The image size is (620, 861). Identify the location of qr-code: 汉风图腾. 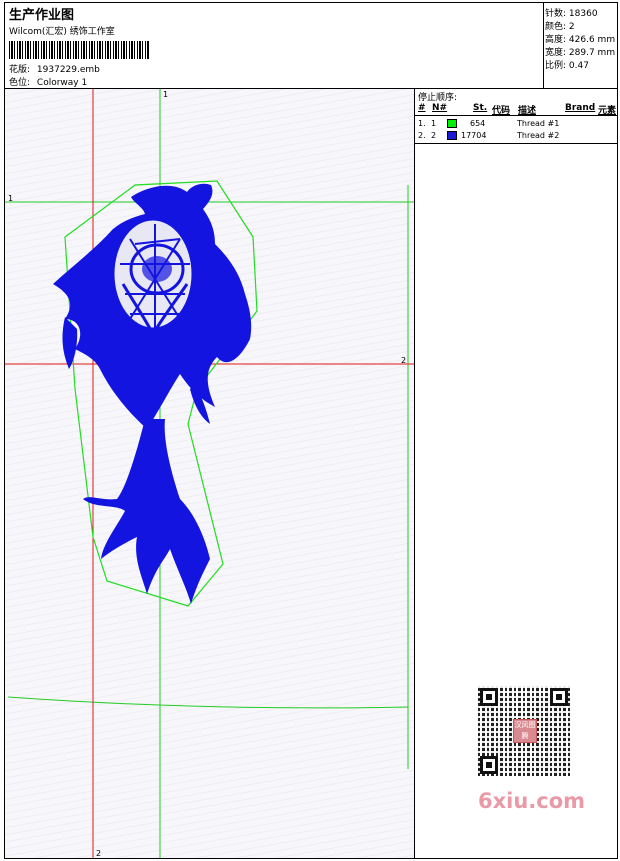
(525, 730).